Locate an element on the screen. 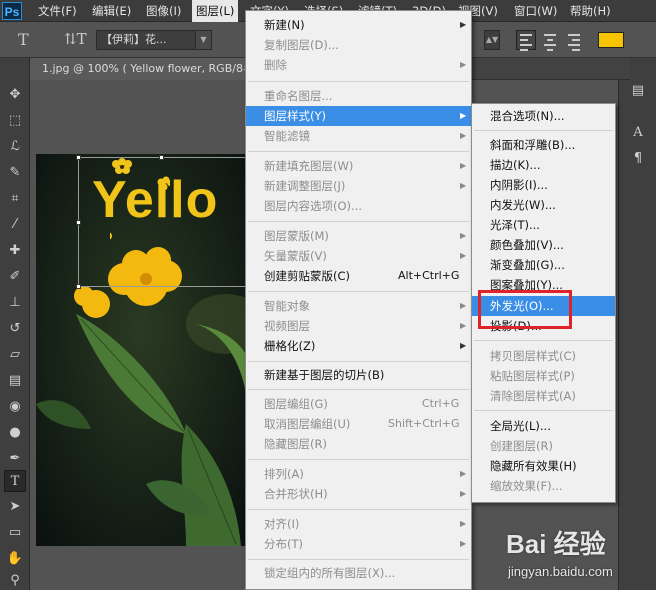  hand-tool-icon: ✋ is located at coordinates (15, 559).